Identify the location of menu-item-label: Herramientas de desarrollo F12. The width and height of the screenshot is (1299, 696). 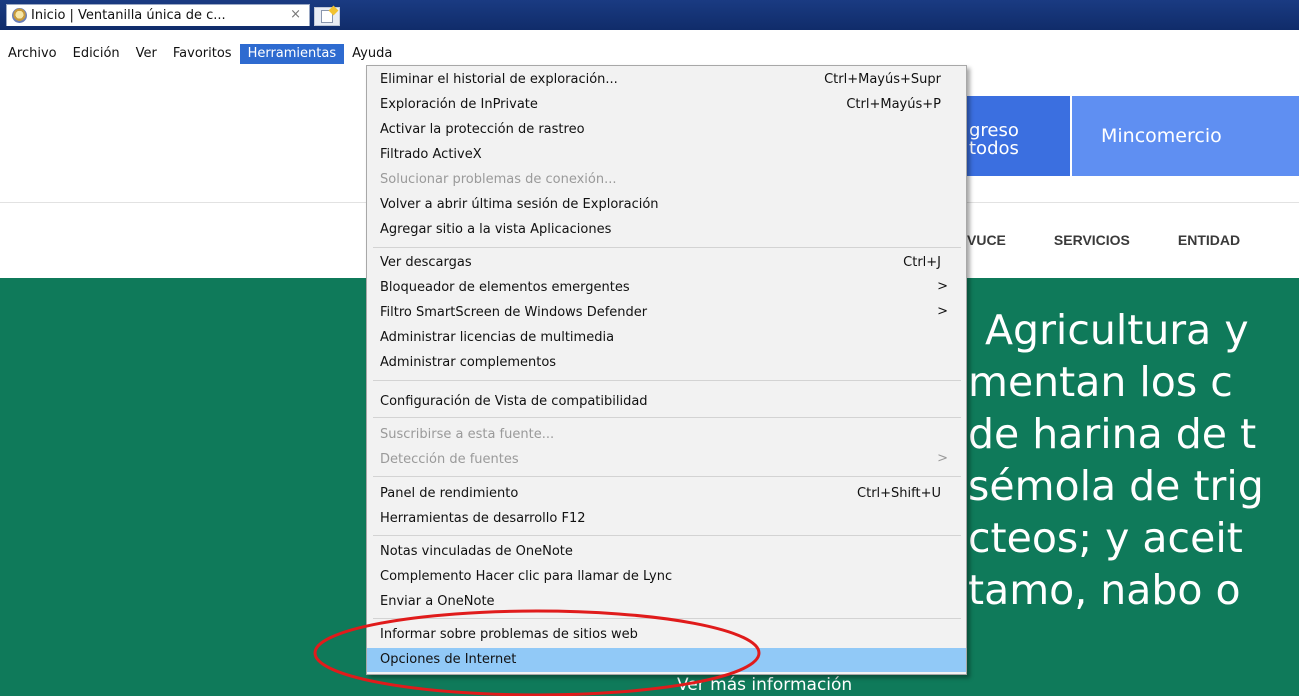
(483, 518).